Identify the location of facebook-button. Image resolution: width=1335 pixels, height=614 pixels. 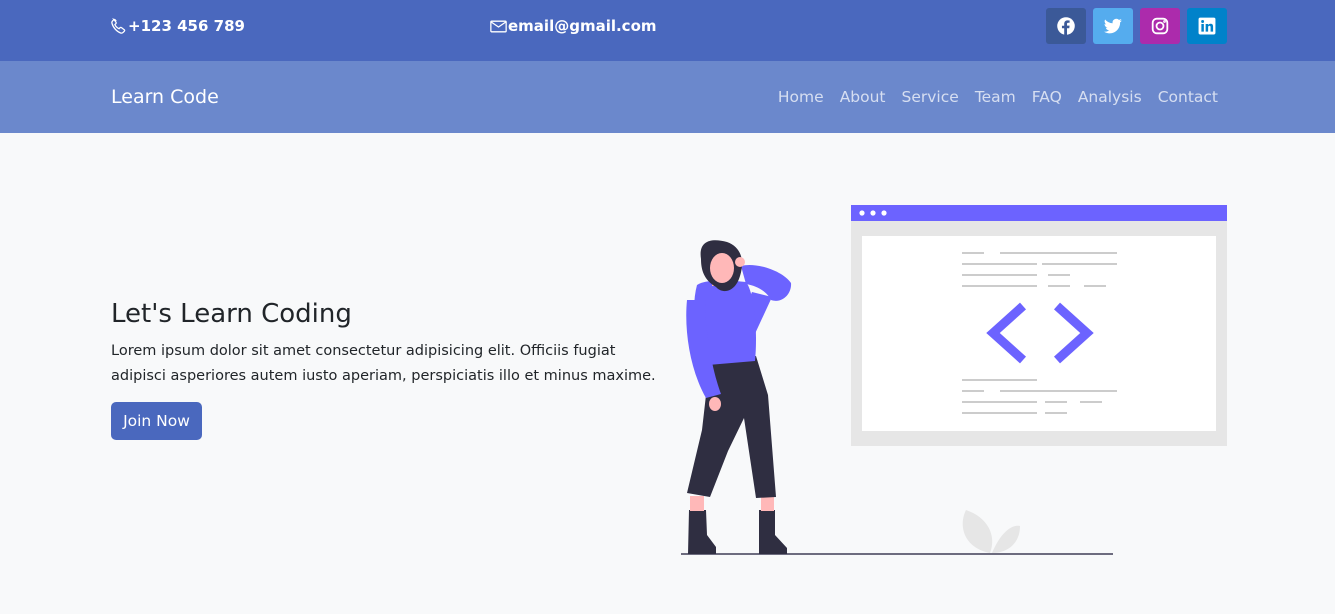
(1066, 26).